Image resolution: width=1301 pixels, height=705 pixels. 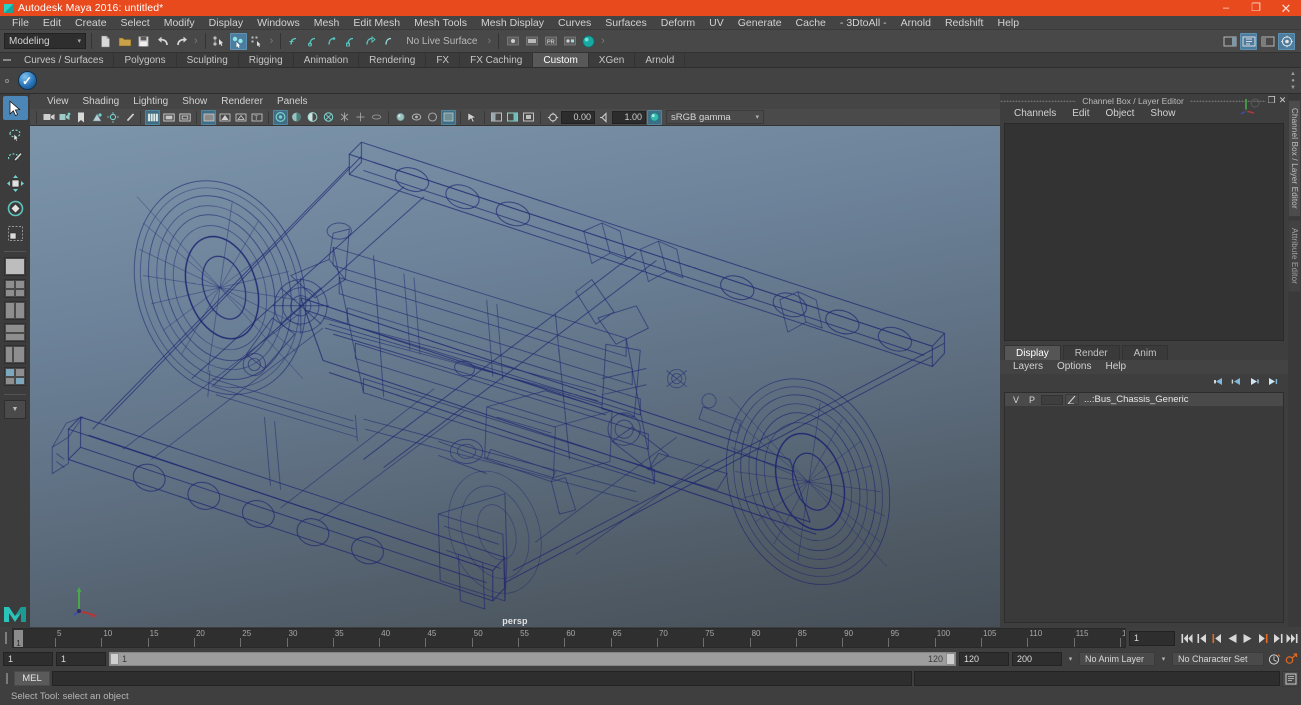 What do you see at coordinates (1144, 399) in the screenshot?
I see `layer-row: V P ...:Bus_Chassis_Generic` at bounding box center [1144, 399].